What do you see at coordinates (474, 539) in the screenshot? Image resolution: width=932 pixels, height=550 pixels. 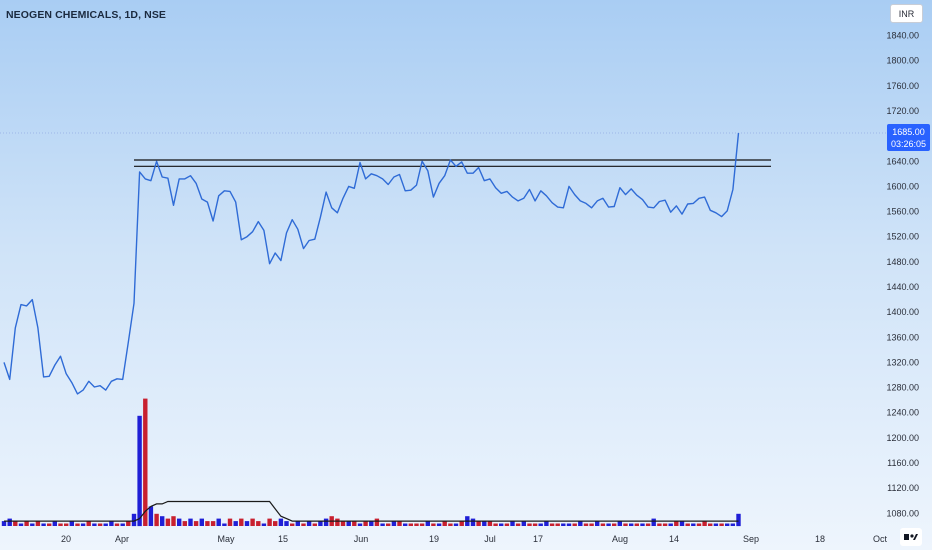 I see `time-axis: 20 Apr May 15 Jun 19 Jul 17 Aug 14 Sep 18 Oct` at bounding box center [474, 539].